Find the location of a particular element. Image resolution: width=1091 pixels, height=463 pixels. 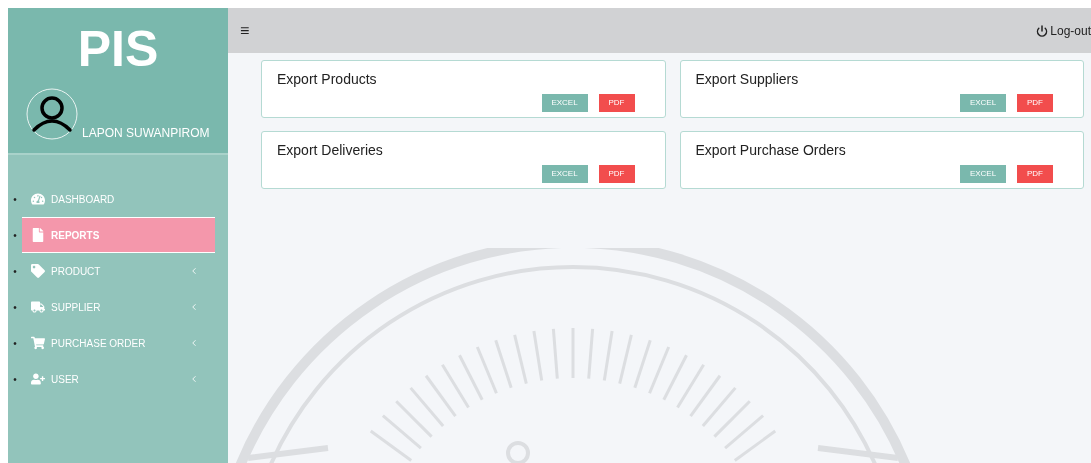

card-title: Export Products is located at coordinates (327, 79).